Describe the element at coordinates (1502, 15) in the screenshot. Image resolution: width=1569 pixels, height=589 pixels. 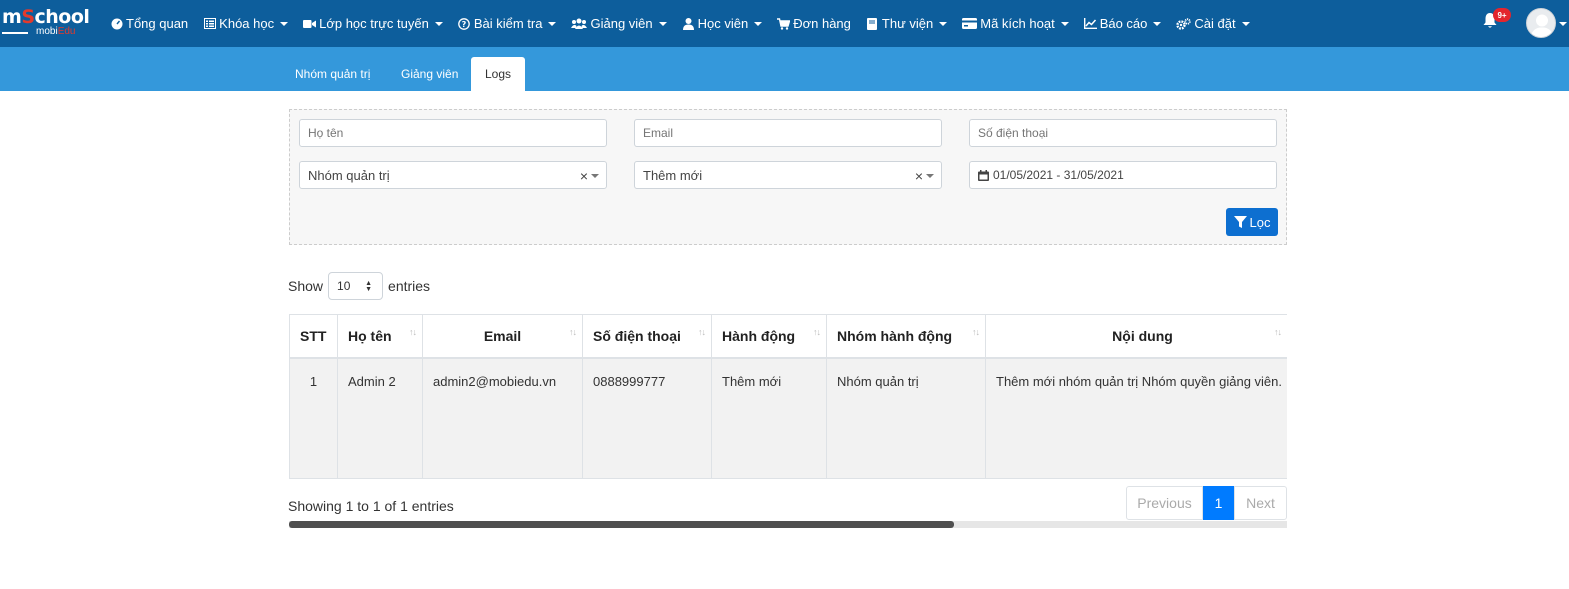
I see `notification-badge: 9+` at that location.